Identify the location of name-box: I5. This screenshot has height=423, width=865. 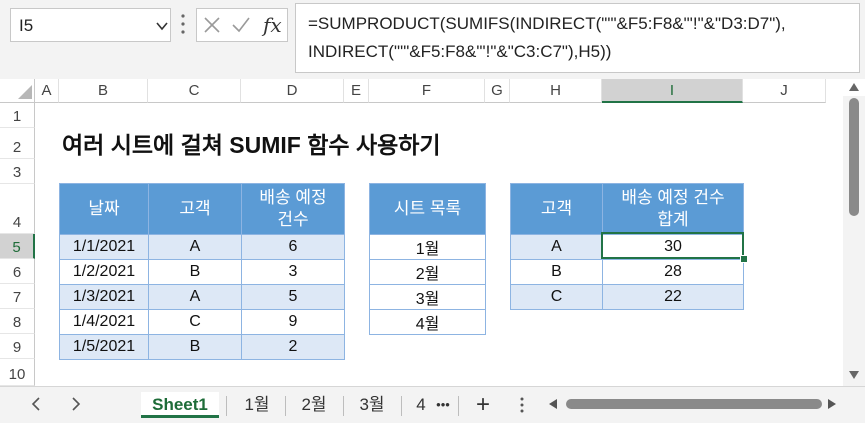
(90, 25).